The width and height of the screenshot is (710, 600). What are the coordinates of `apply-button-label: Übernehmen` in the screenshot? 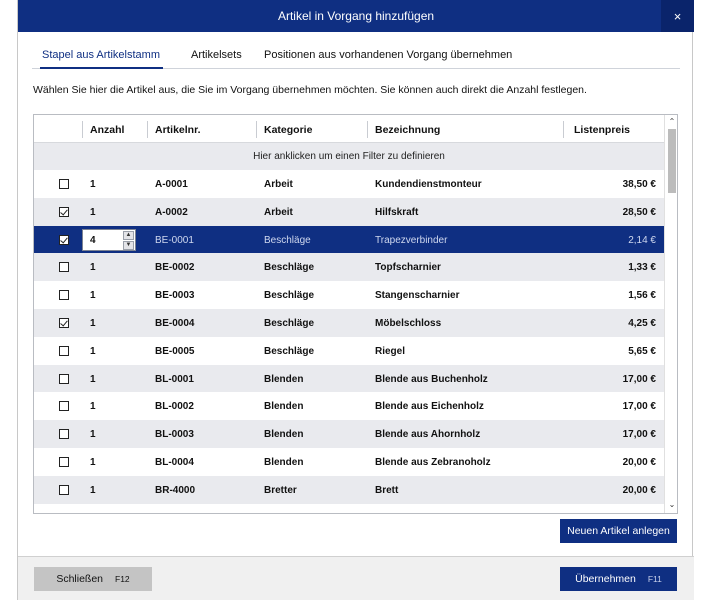 It's located at (605, 579).